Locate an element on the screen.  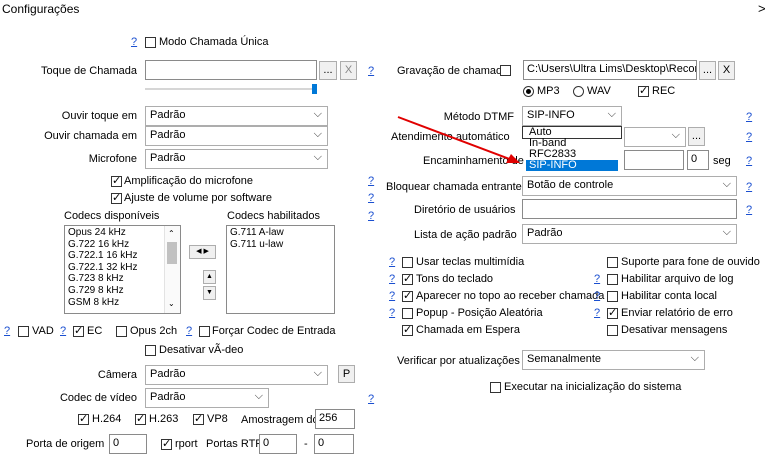
disable-messages-checkbox is located at coordinates (612, 330).